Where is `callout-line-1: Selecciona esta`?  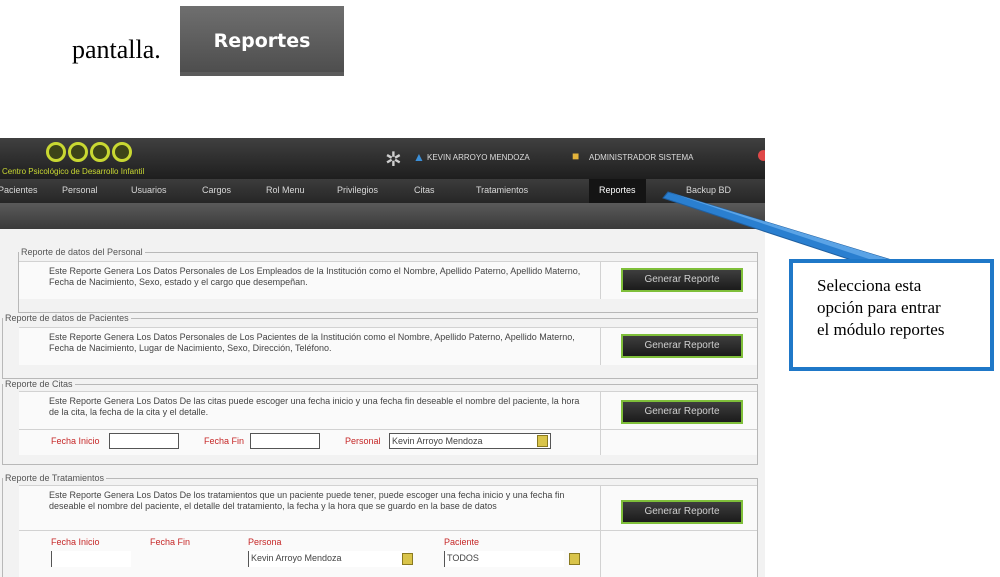
callout-line-1: Selecciona esta is located at coordinates (869, 285).